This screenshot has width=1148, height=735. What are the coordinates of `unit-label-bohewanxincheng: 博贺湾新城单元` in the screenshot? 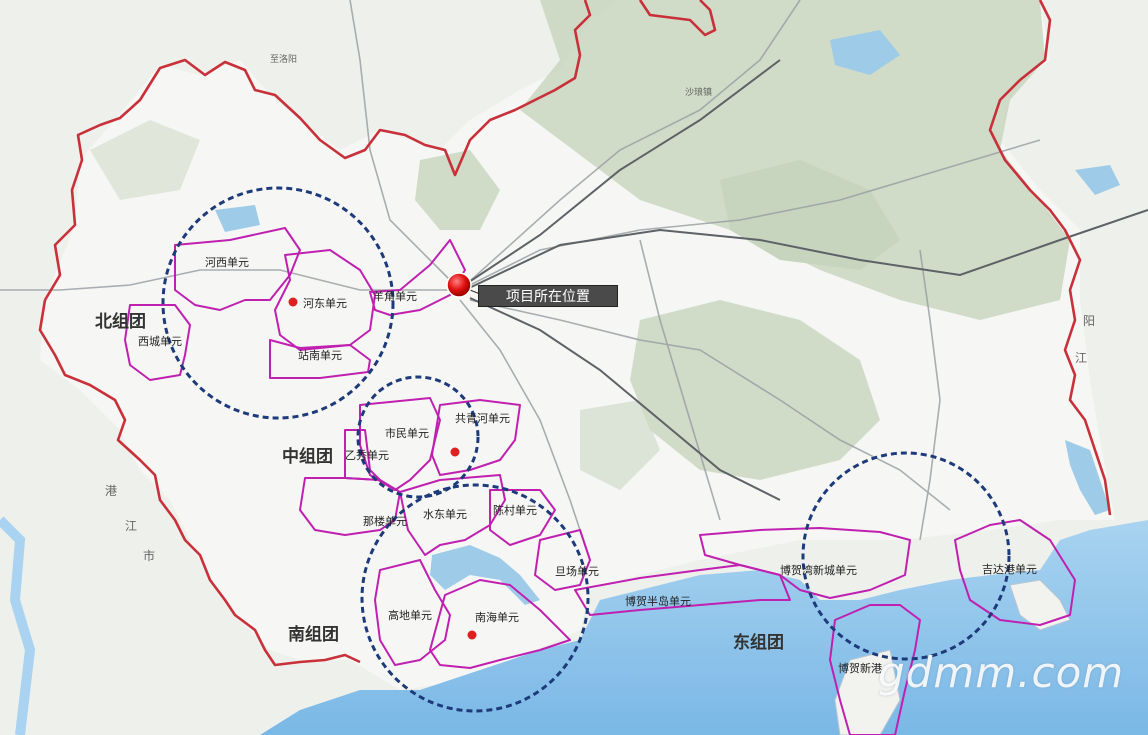 It's located at (818, 570).